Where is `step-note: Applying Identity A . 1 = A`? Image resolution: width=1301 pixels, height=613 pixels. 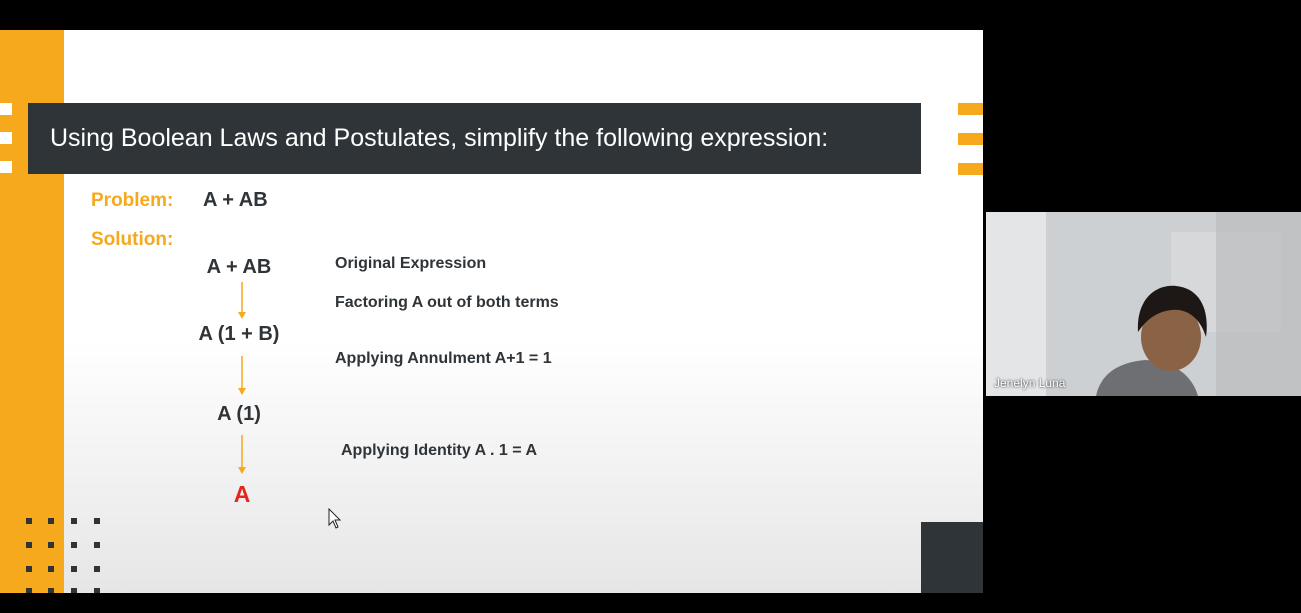 step-note: Applying Identity A . 1 = A is located at coordinates (439, 450).